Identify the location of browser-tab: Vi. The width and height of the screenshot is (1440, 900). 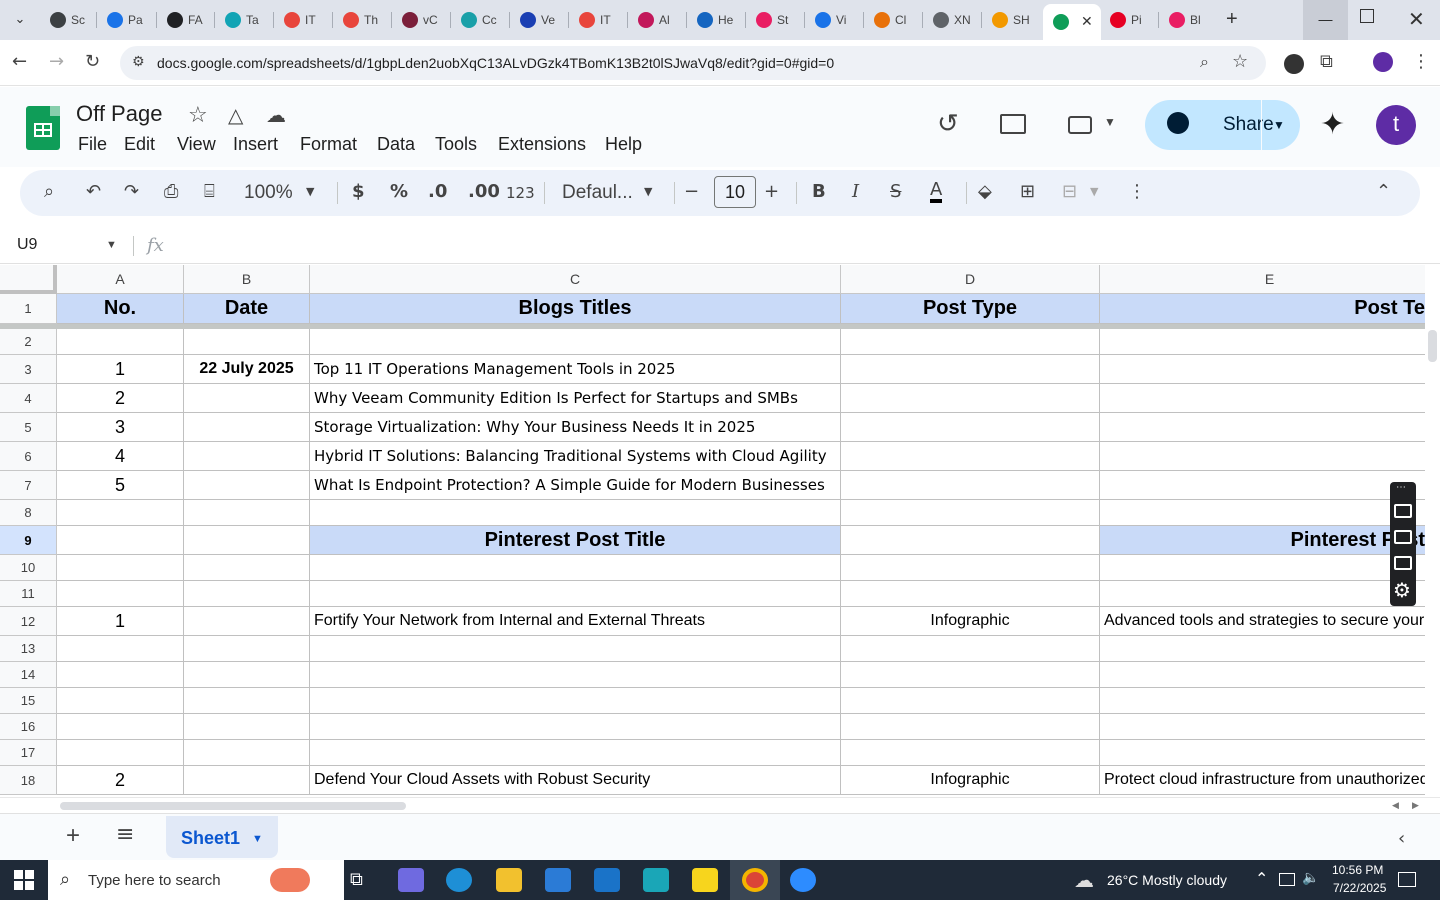
(834, 20).